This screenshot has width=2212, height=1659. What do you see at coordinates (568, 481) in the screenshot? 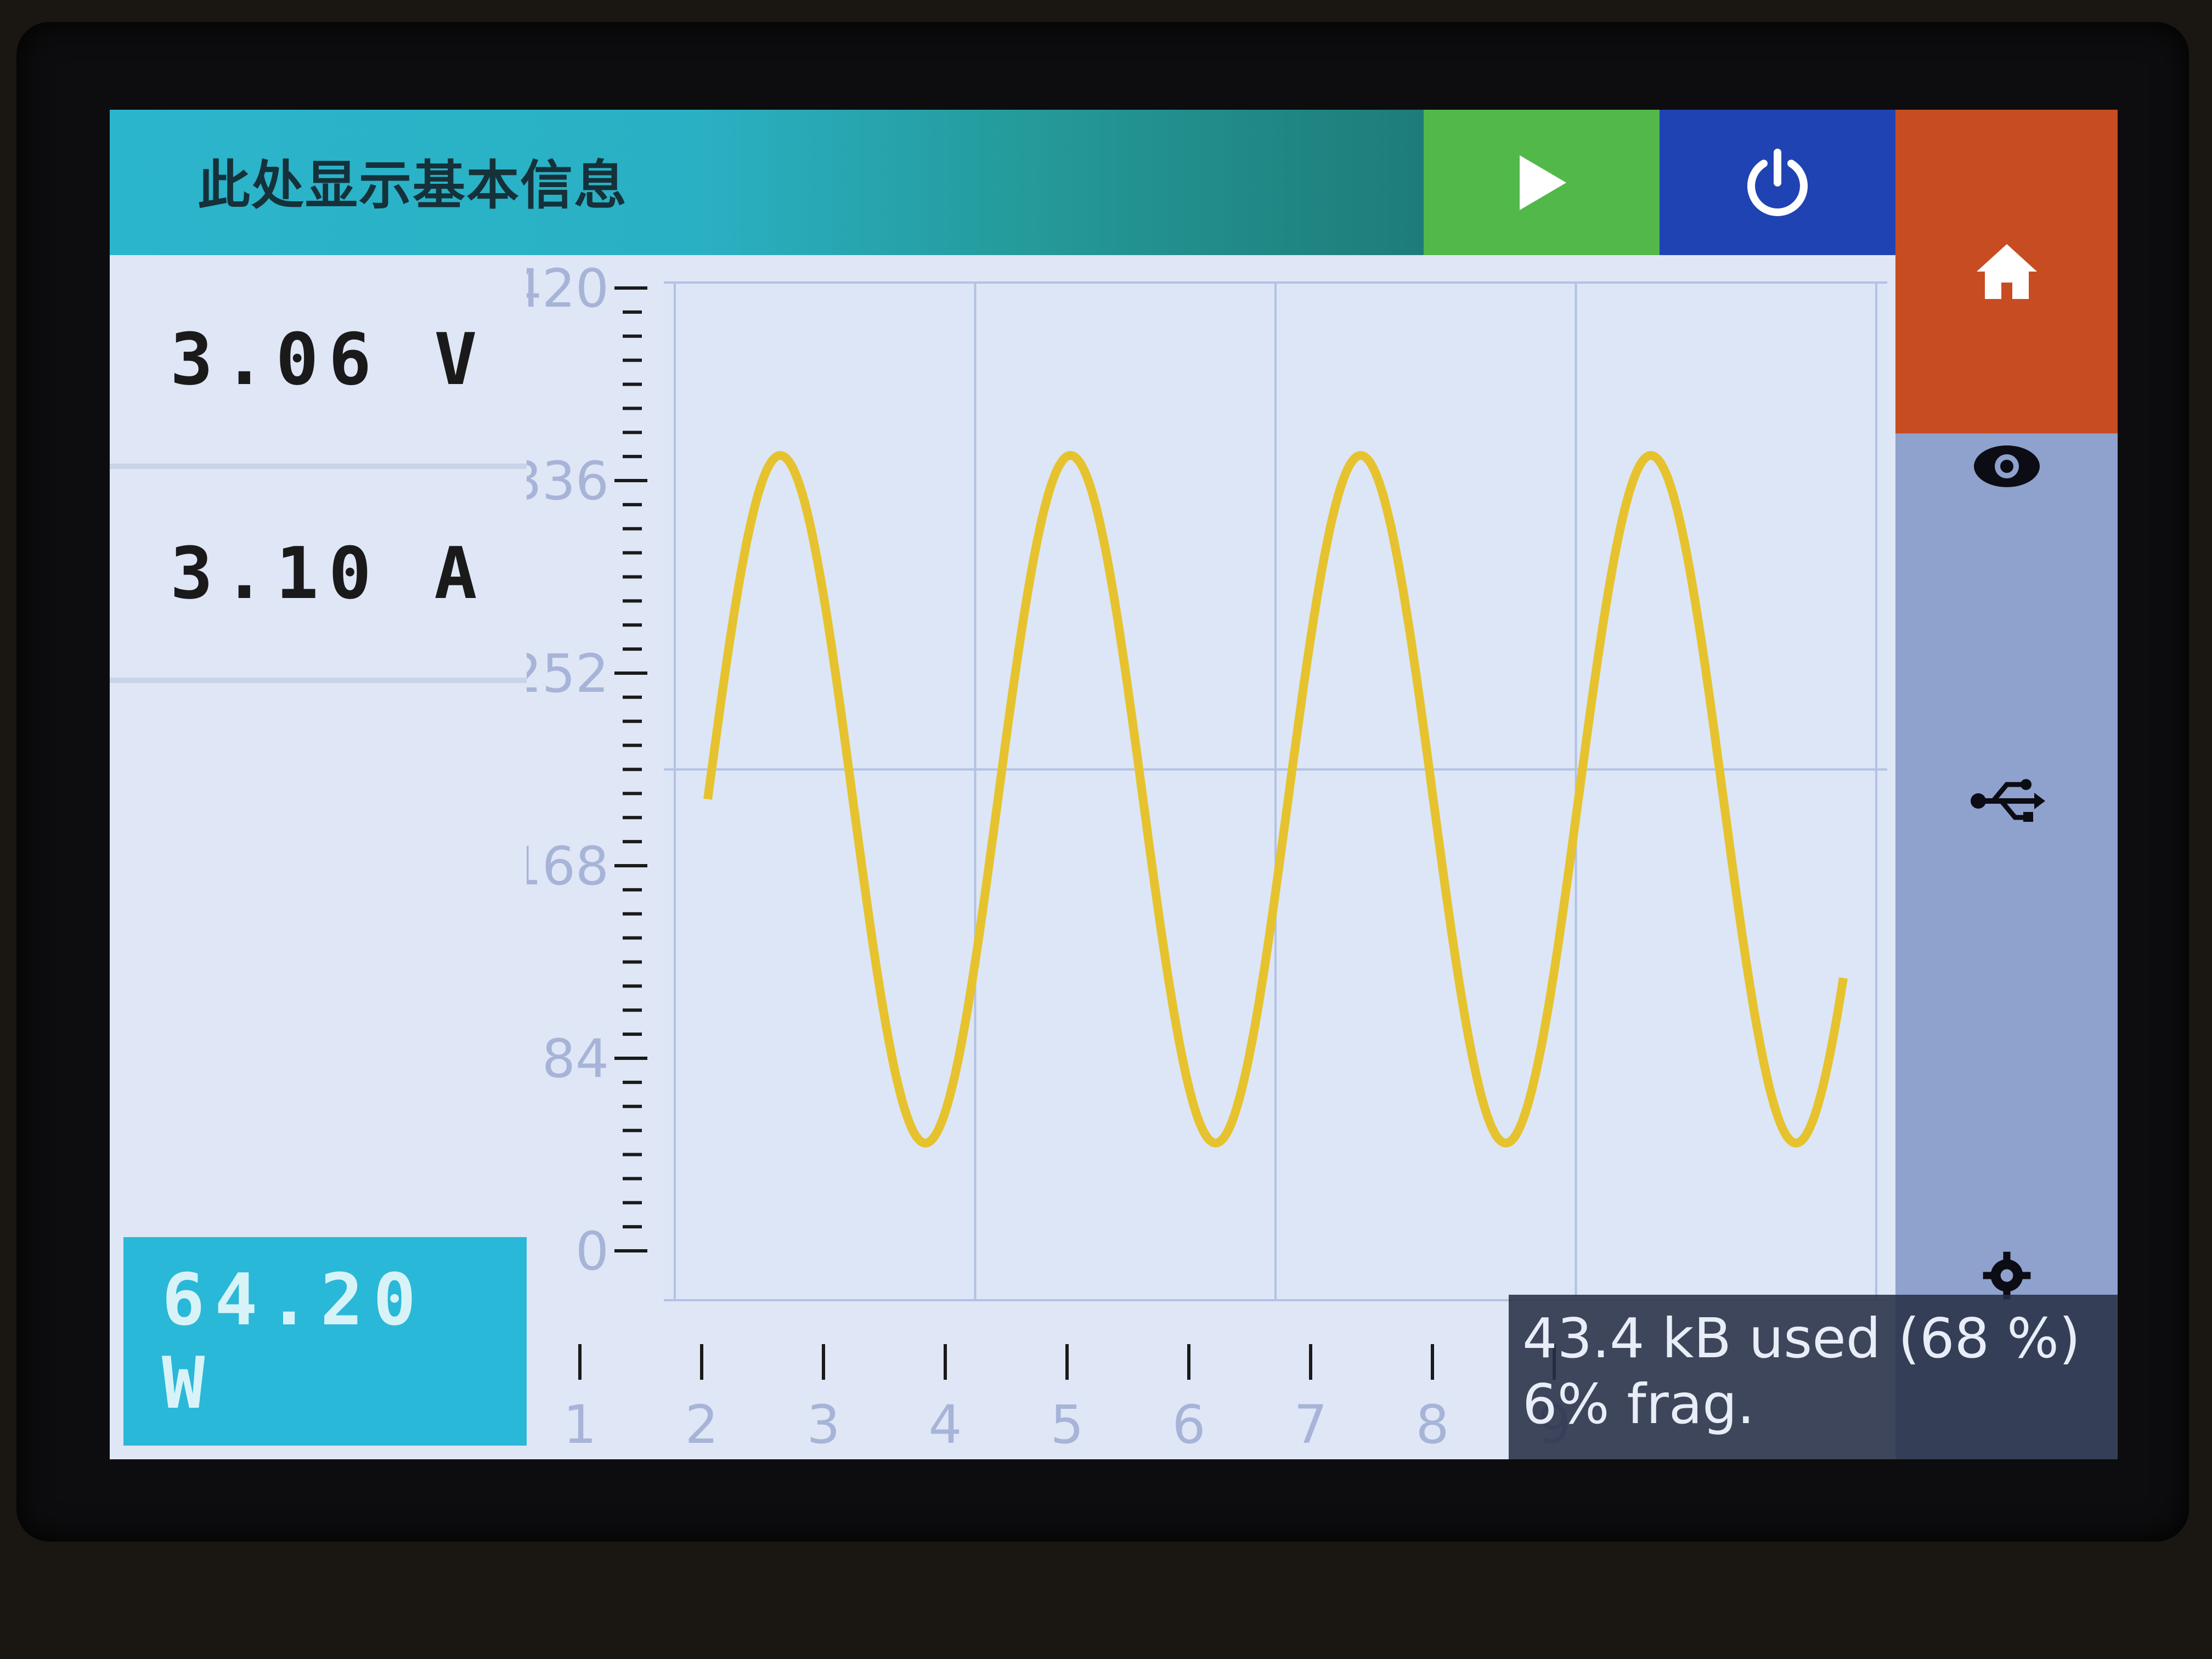
I see `y-tick-label: 336` at bounding box center [568, 481].